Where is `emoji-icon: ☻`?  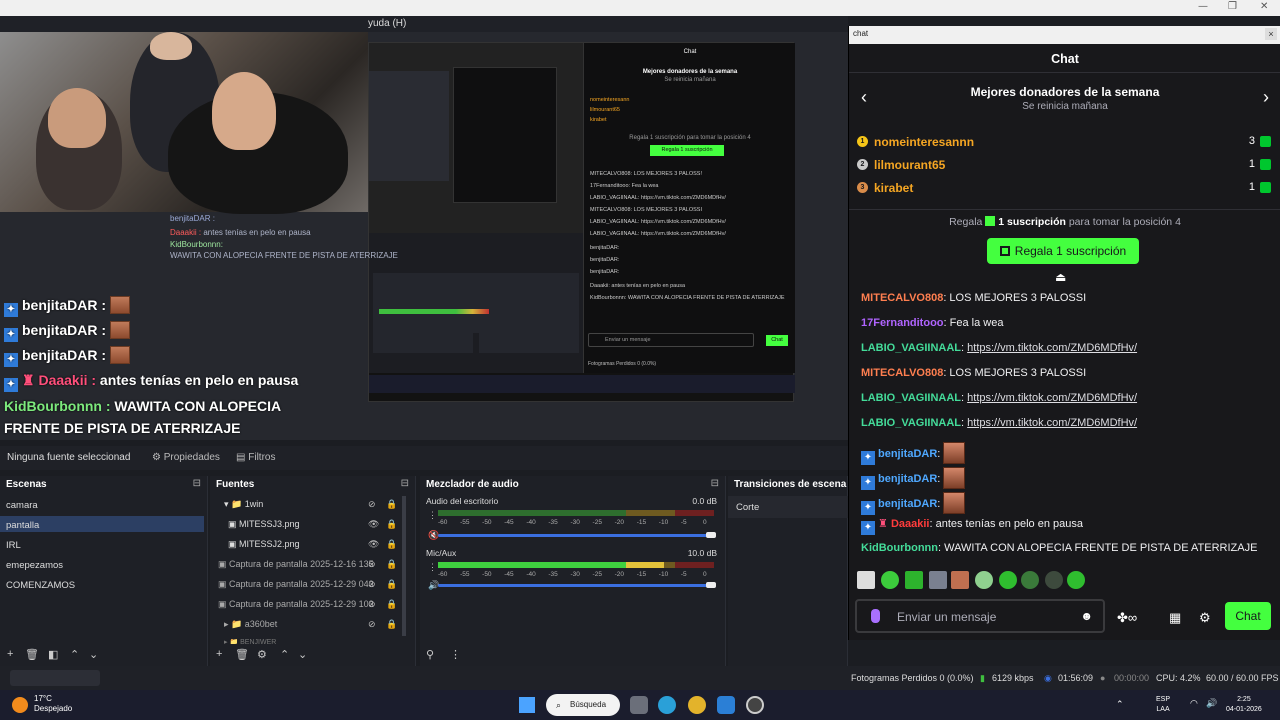
emoji-icon: ☻ is located at coordinates (1086, 616).